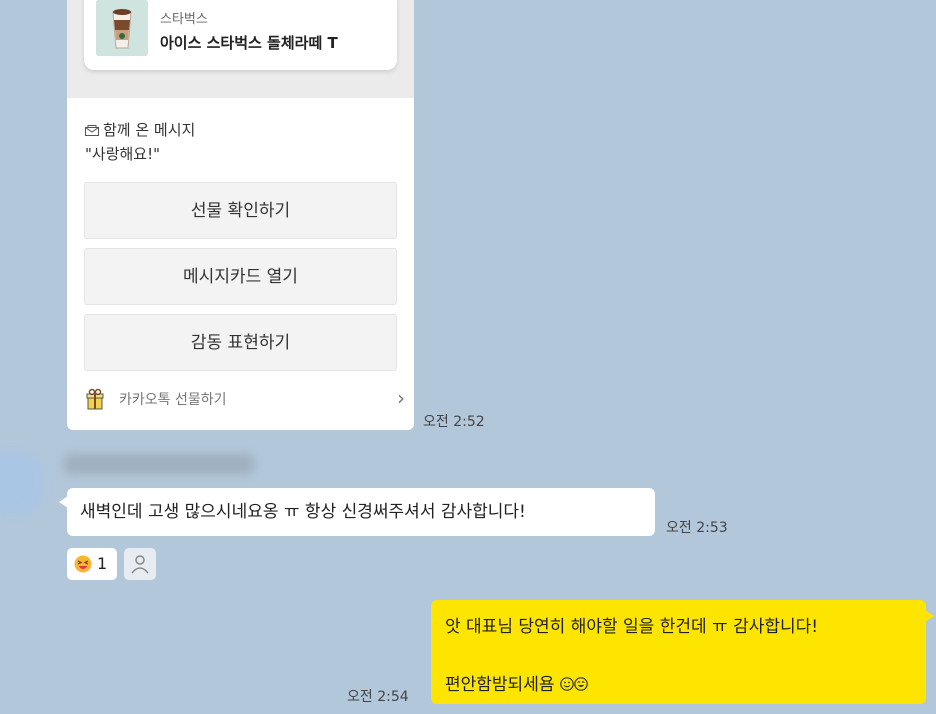 The width and height of the screenshot is (936, 714). I want to click on sender-name, so click(159, 464).